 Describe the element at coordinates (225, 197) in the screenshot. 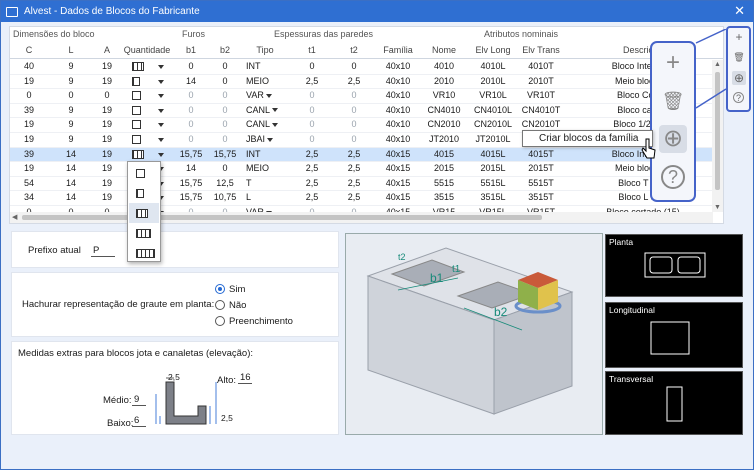

I see `table-cell-b2: 10,75` at that location.